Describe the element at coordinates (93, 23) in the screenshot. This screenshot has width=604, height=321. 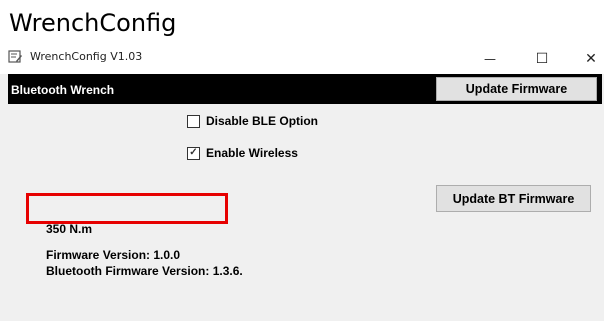
I see `document-heading: WrenchConfig` at that location.